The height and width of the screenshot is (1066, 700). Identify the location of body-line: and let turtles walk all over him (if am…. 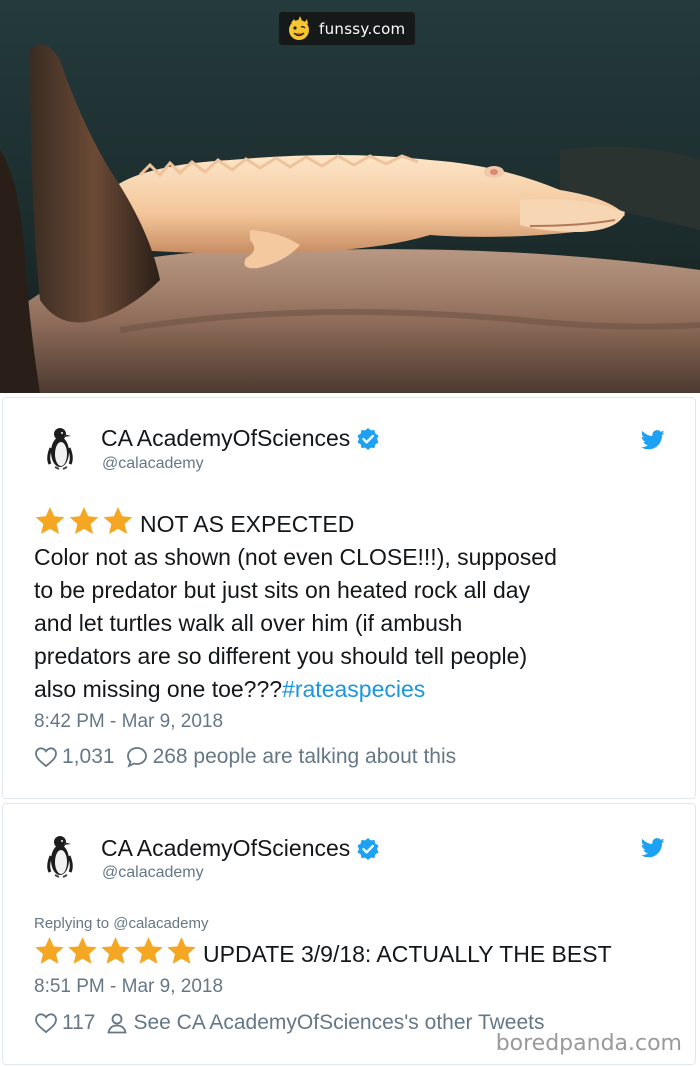
(248, 623).